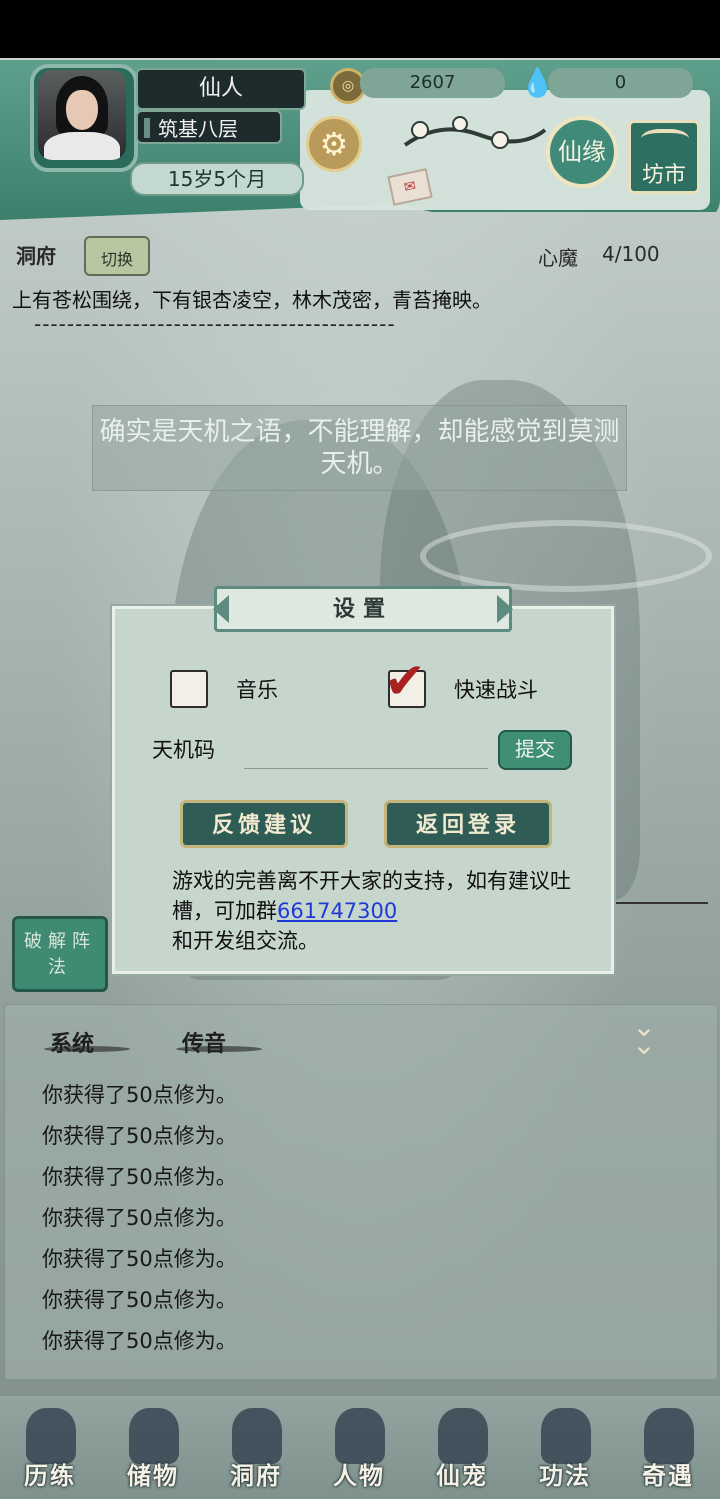  I want to click on coin-count: 2607, so click(432, 83).